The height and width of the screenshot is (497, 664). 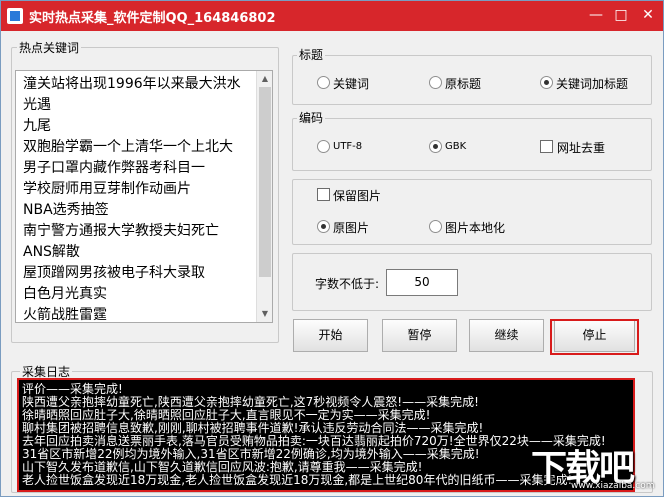 What do you see at coordinates (475, 228) in the screenshot?
I see `radio-image-localize-label: 图片本地化` at bounding box center [475, 228].